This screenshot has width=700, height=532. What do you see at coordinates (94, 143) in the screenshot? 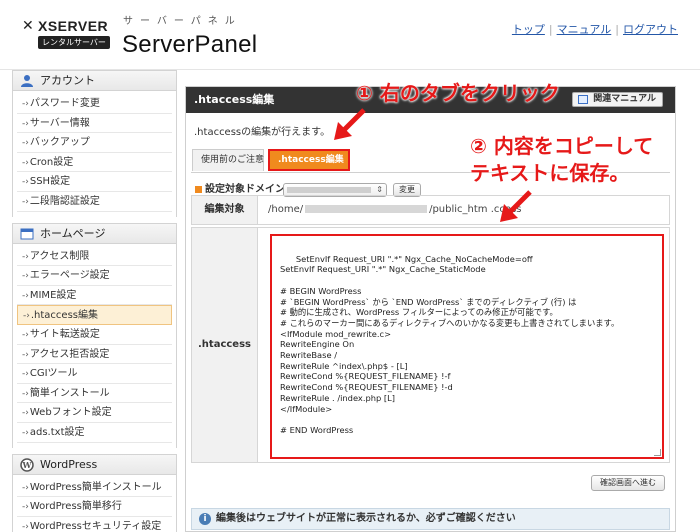
I see `sidebar-item-backup: -›バックアップ` at bounding box center [94, 143].